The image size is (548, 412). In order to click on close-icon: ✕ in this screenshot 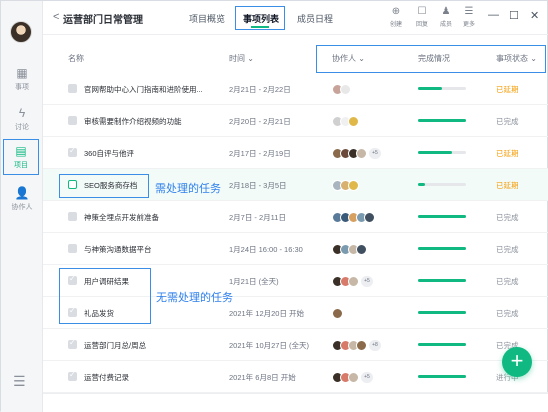, I will do `click(534, 15)`.